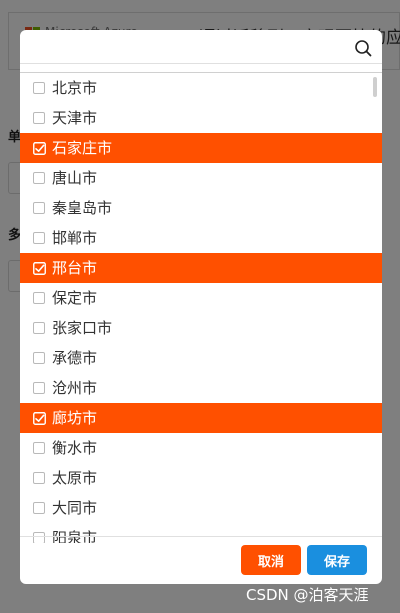 The image size is (400, 613). What do you see at coordinates (75, 358) in the screenshot?
I see `list-item-label: 承德市` at bounding box center [75, 358].